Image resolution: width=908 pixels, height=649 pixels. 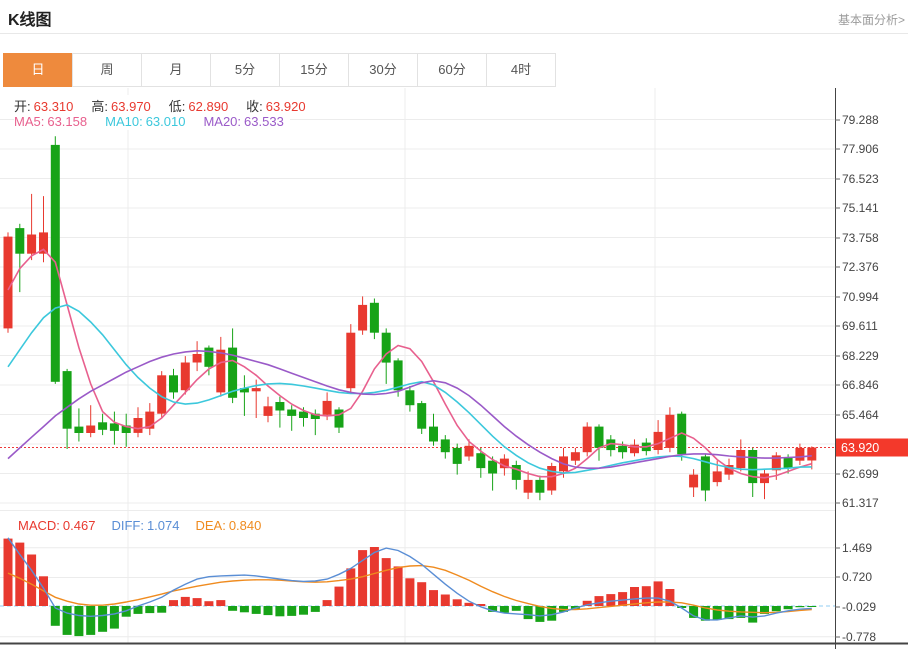 What do you see at coordinates (860, 297) in the screenshot?
I see `price-axis-label: 70.994` at bounding box center [860, 297].